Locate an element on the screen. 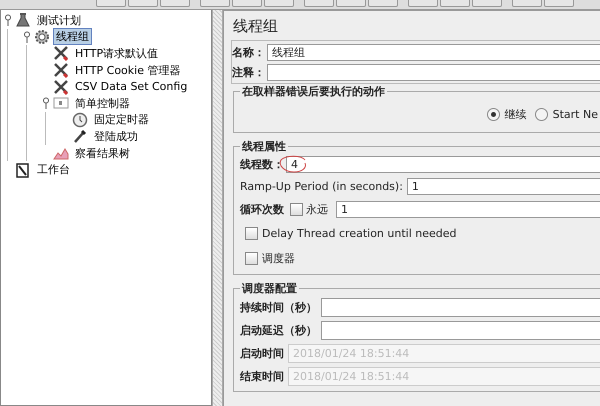  tree-item: HTTP请求默认值 is located at coordinates (117, 53).